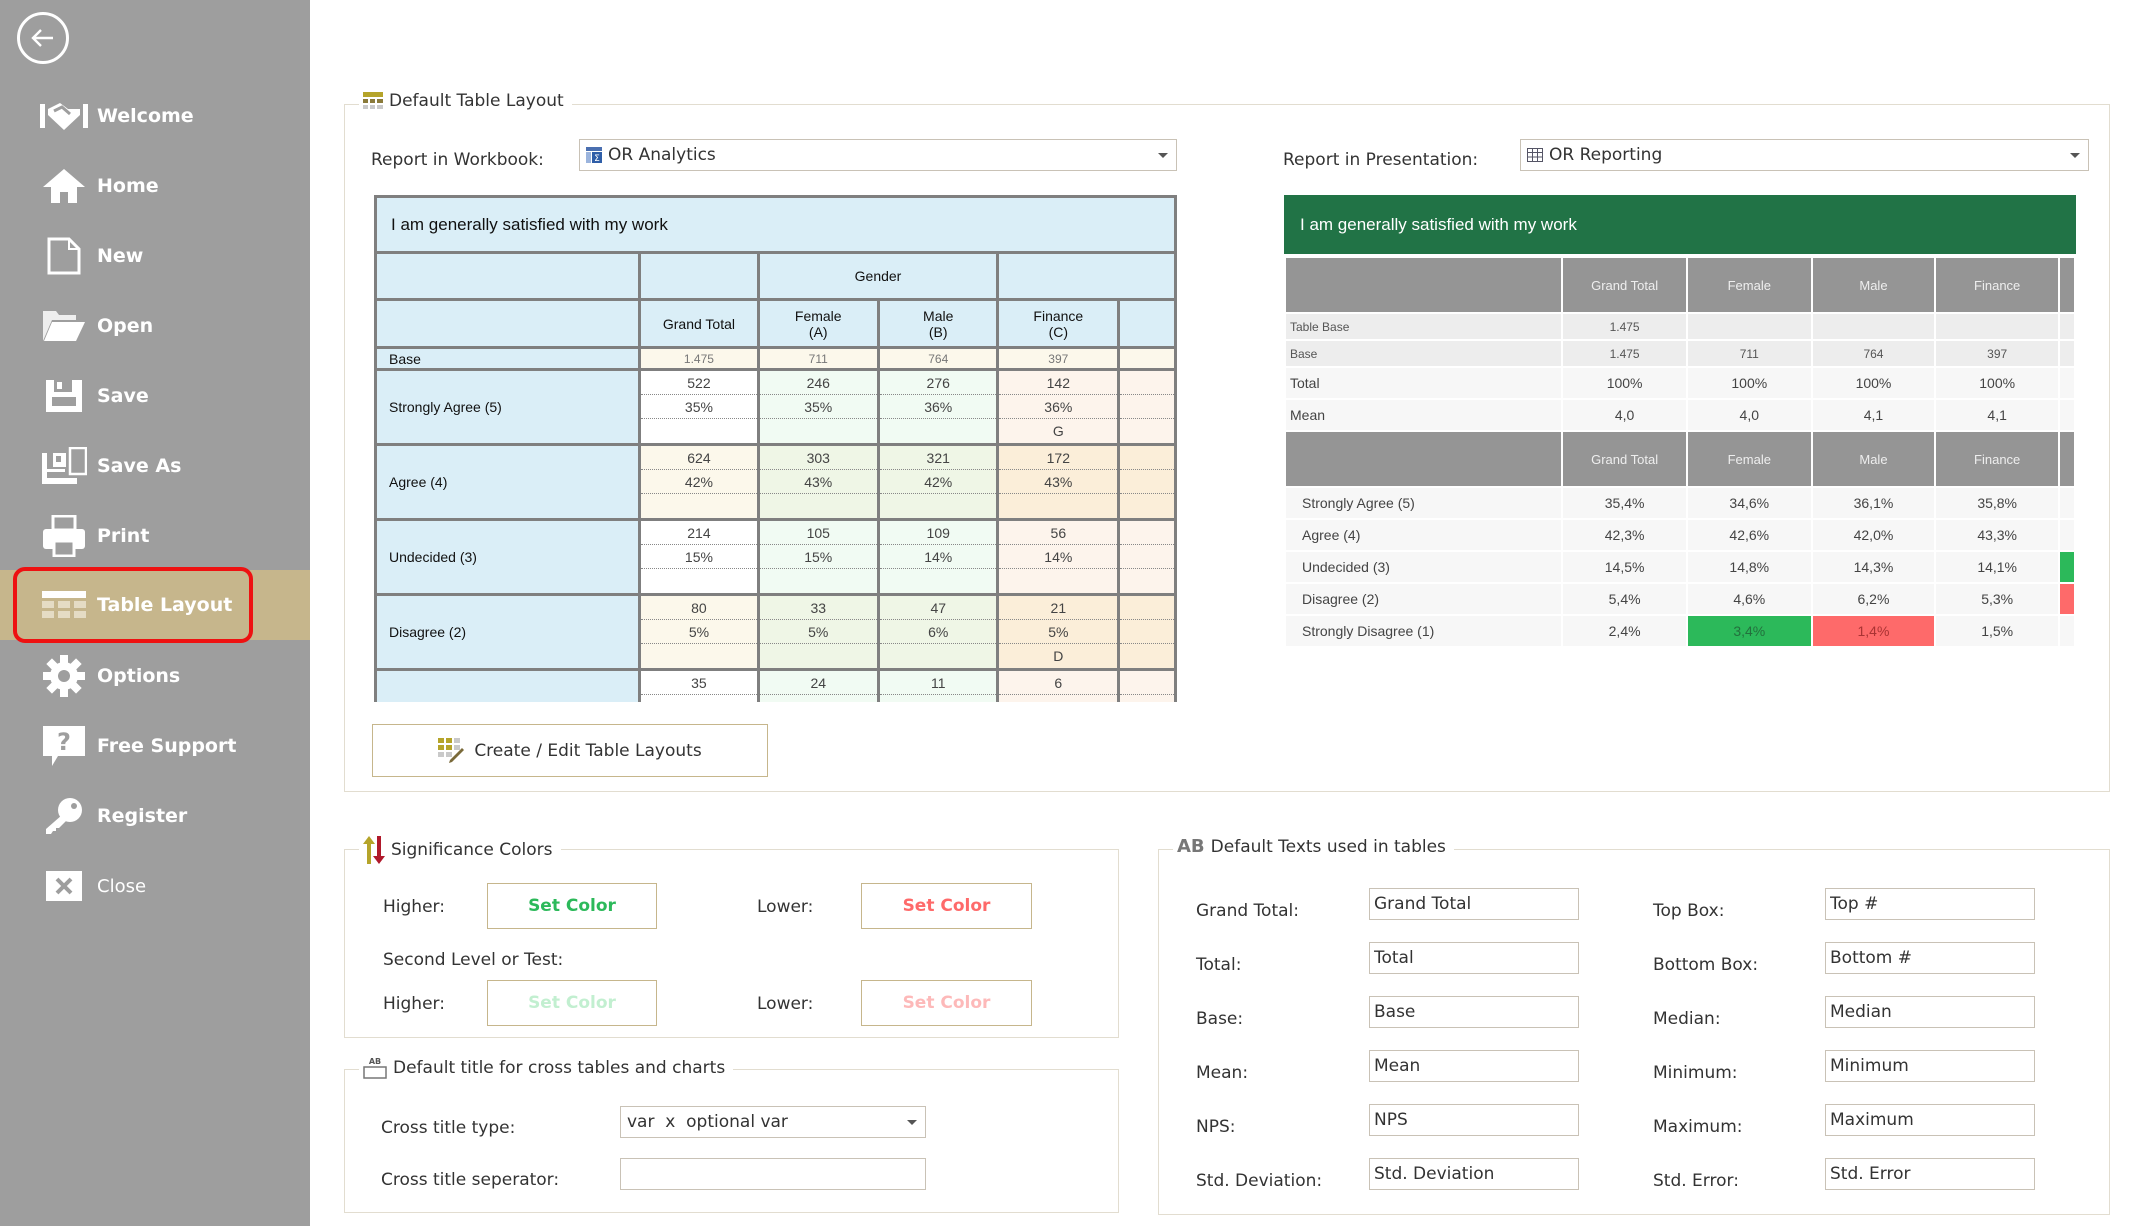 This screenshot has height=1226, width=2131. Describe the element at coordinates (1997, 353) in the screenshot. I see `data-cell: 397` at that location.